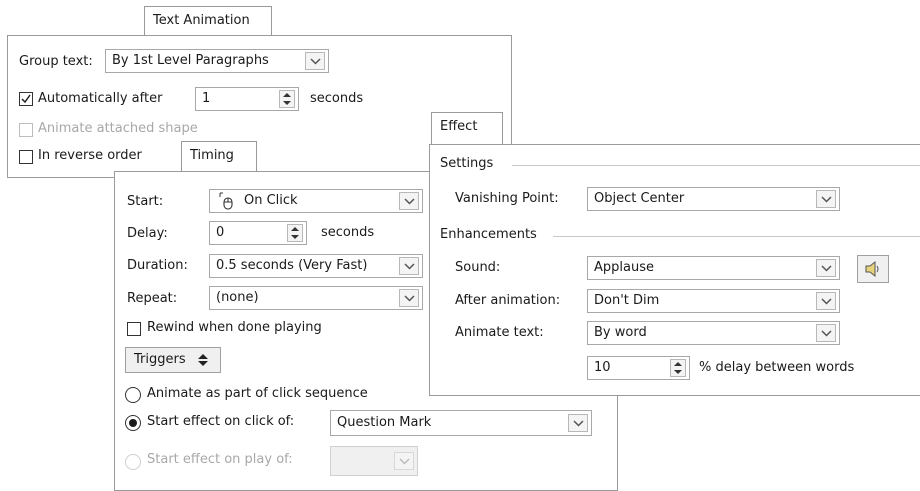 This screenshot has width=920, height=491. I want to click on repeat-dropdown: (none), so click(316, 298).